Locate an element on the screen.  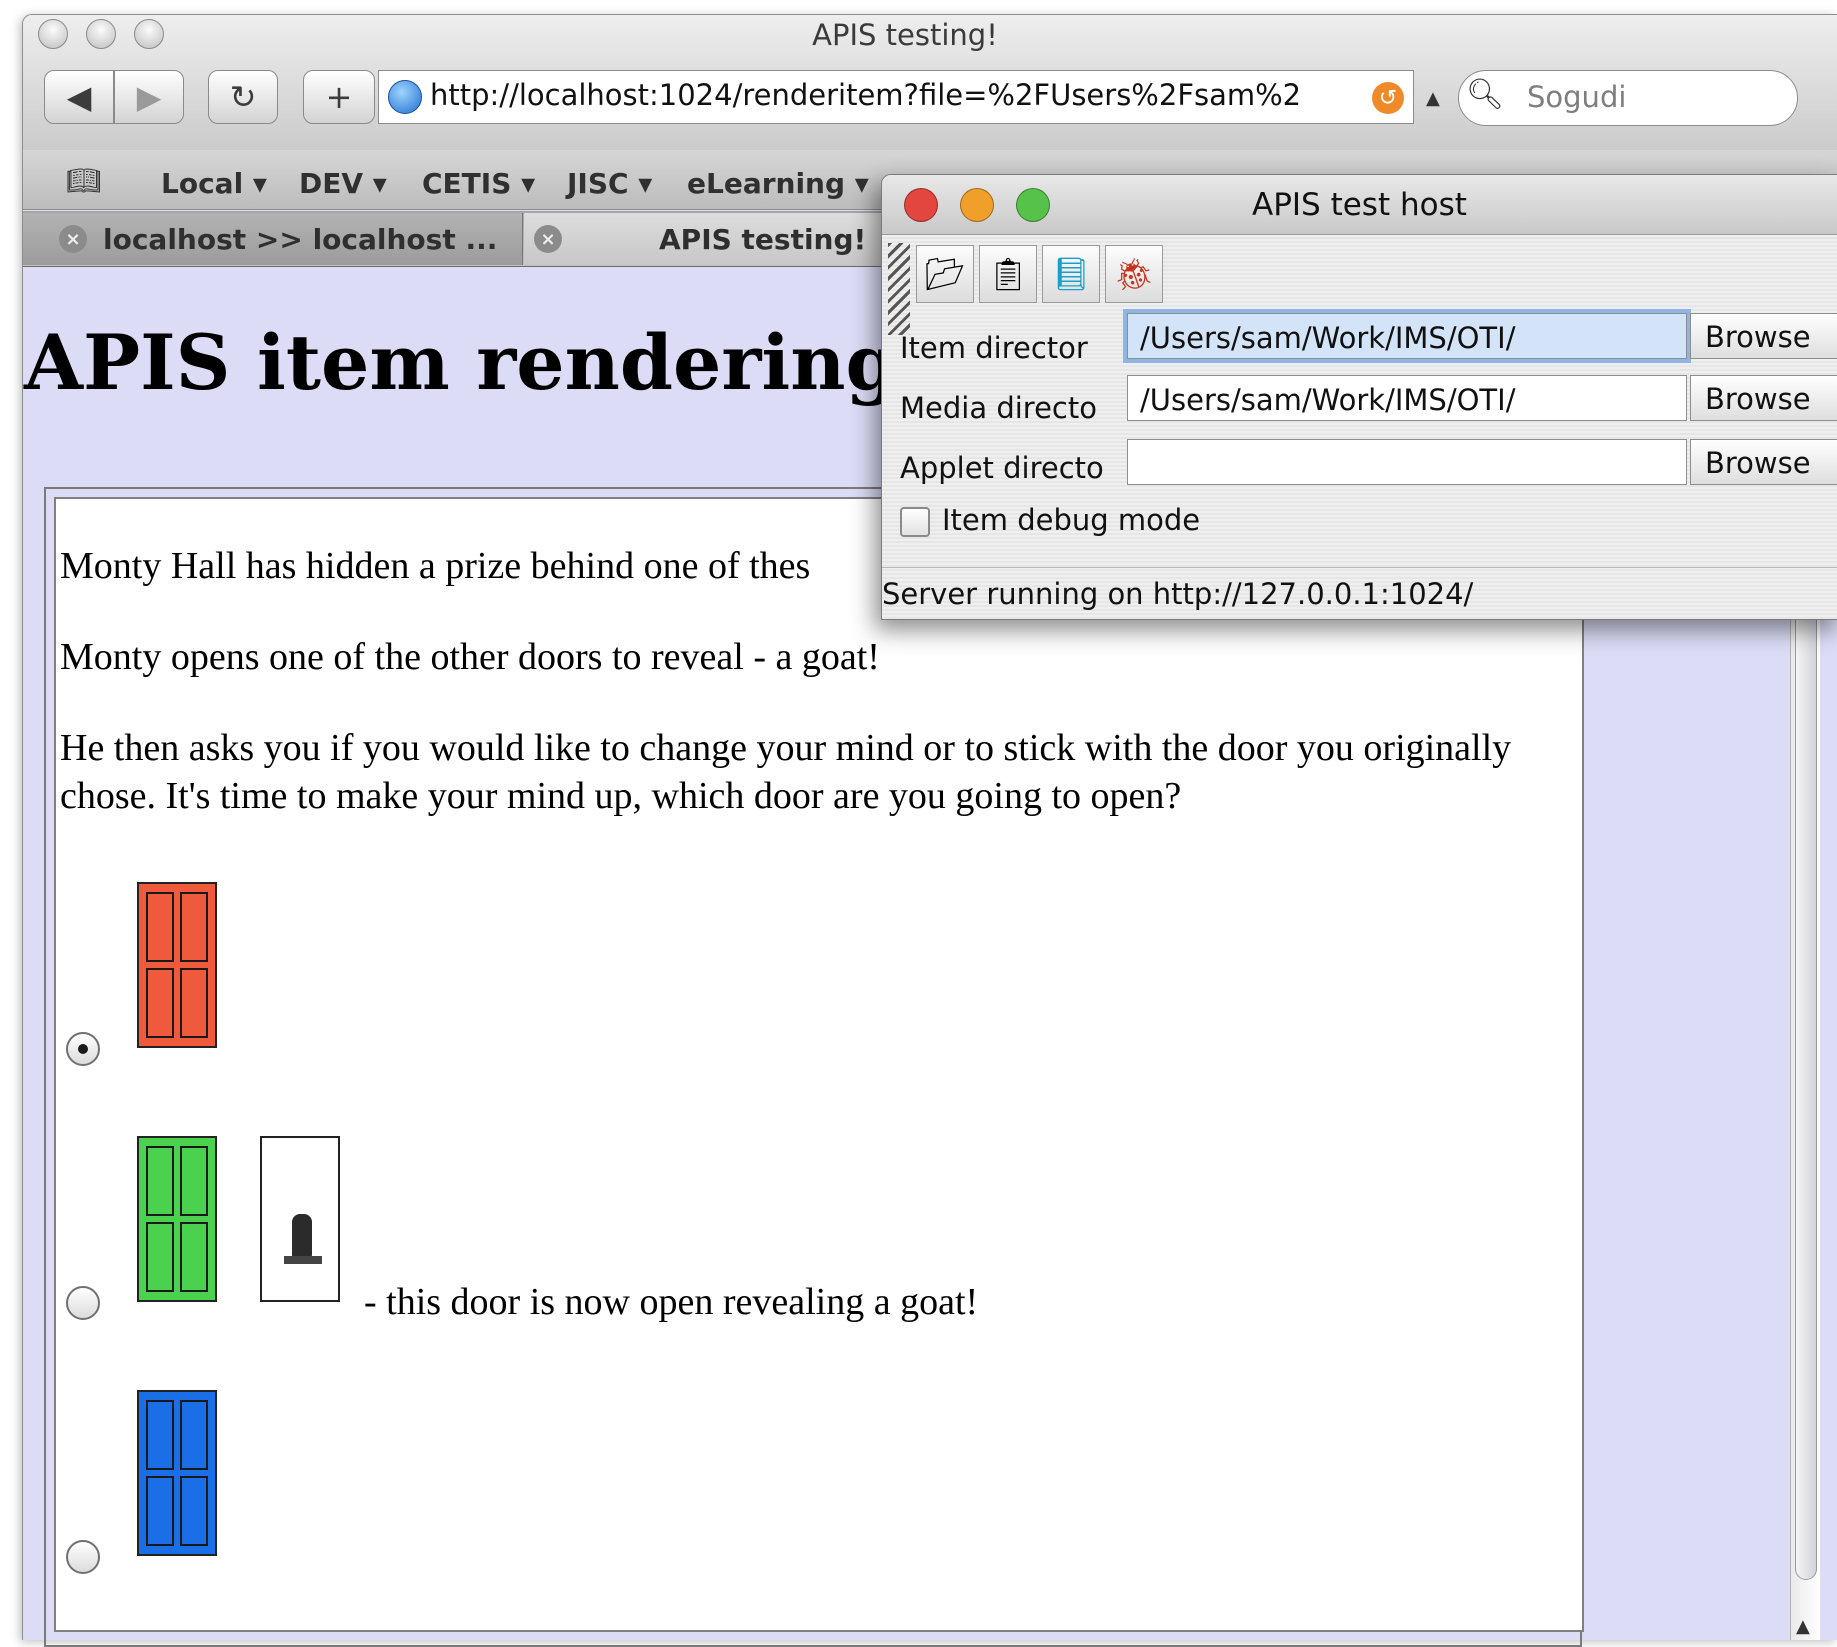
goat-icon is located at coordinates (302, 1236).